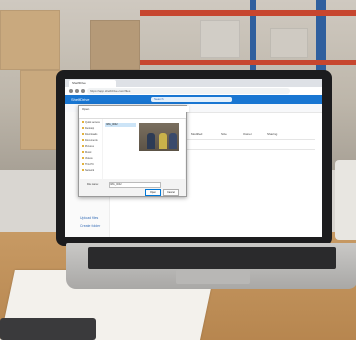 This screenshot has width=356, height=340. Describe the element at coordinates (91, 140) in the screenshot. I see `tree-item: Documents` at that location.